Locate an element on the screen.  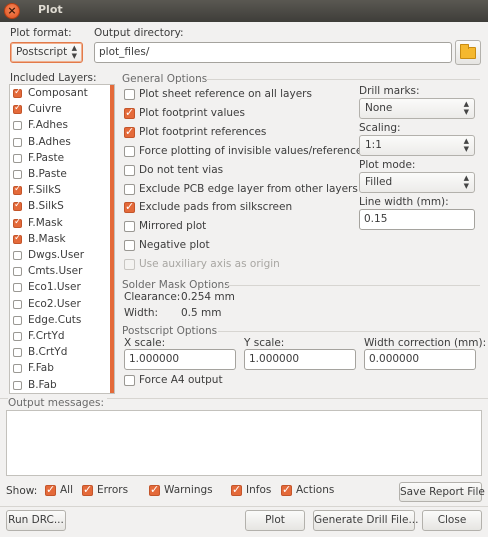
layer-item: Composant is located at coordinates (60, 94).